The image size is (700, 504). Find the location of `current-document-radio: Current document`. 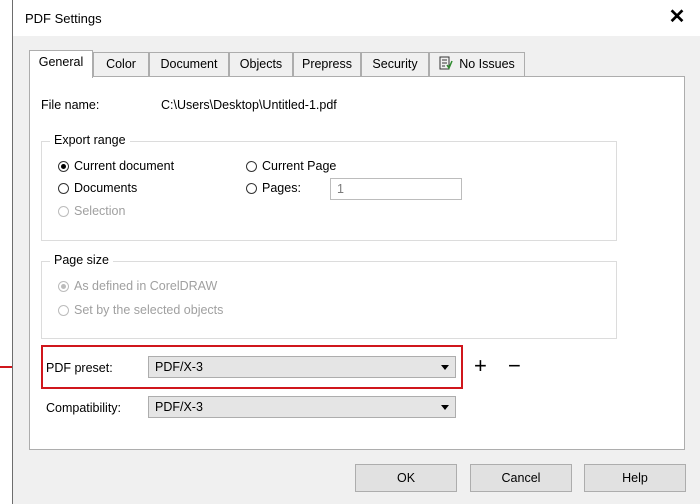

current-document-radio: Current document is located at coordinates (116, 166).